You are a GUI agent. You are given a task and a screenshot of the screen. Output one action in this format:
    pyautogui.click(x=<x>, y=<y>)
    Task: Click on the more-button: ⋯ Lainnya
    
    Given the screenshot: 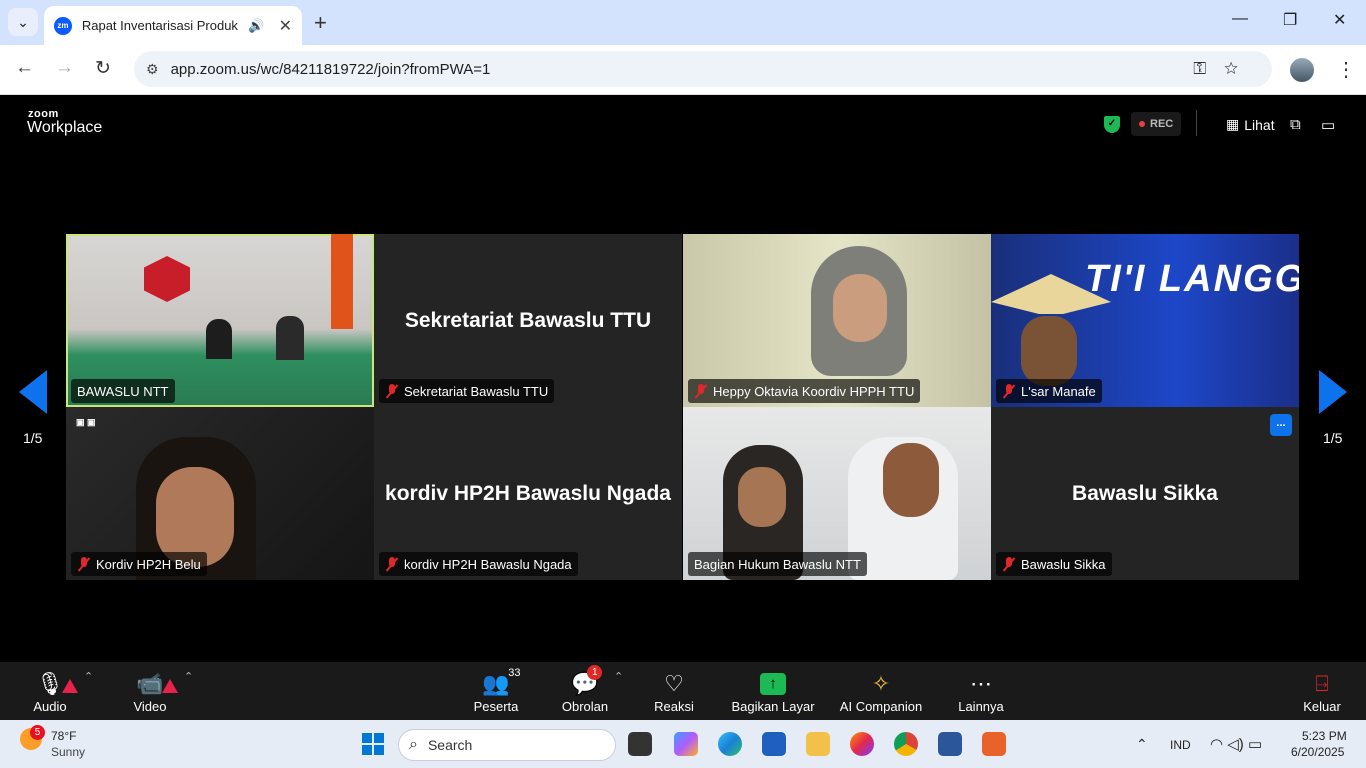 What is the action you would take?
    pyautogui.click(x=981, y=691)
    